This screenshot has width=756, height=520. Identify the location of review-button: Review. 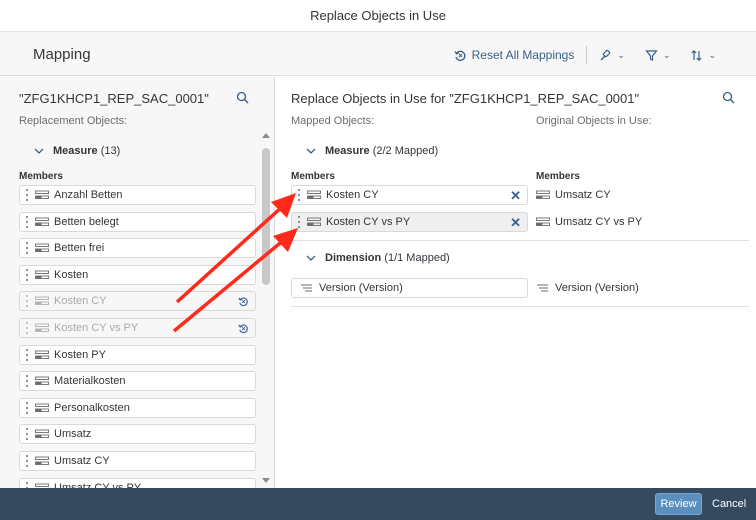
(678, 504).